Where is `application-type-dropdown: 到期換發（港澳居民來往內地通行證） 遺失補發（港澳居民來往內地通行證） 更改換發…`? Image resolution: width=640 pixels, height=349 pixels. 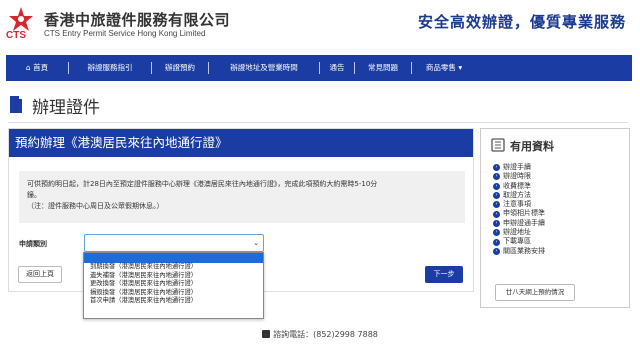 application-type-dropdown: 到期換發（港澳居民來往內地通行證） 遺失補發（港澳居民來往內地通行證） 更改換發… is located at coordinates (173, 285).